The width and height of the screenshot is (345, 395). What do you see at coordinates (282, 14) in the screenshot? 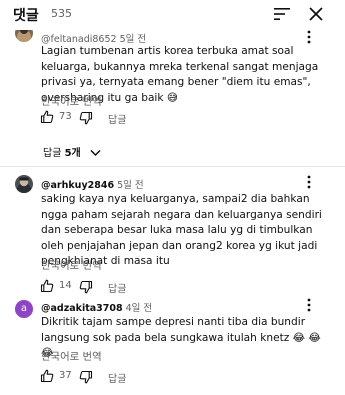
I see `sort-icon` at bounding box center [282, 14].